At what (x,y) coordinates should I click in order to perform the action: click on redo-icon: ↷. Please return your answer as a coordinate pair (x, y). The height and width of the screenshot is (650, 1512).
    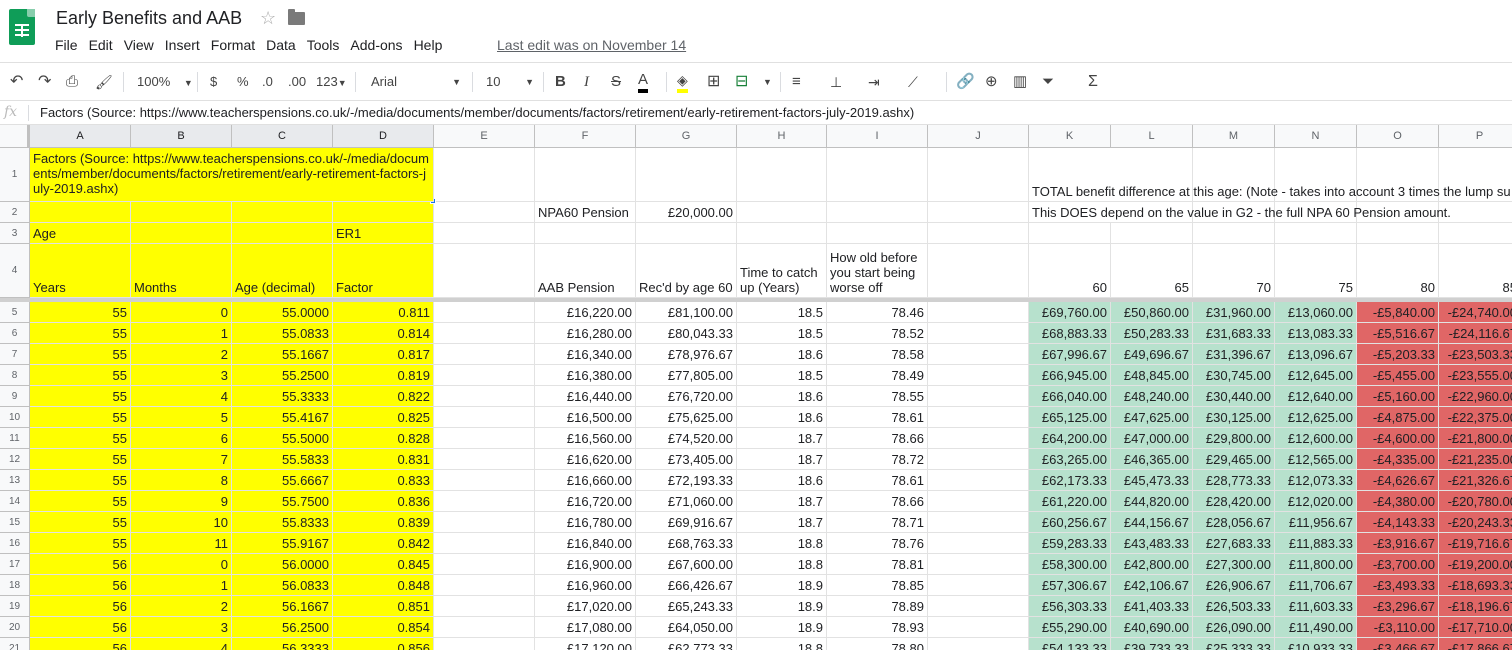
    Looking at the image, I should click on (44, 82).